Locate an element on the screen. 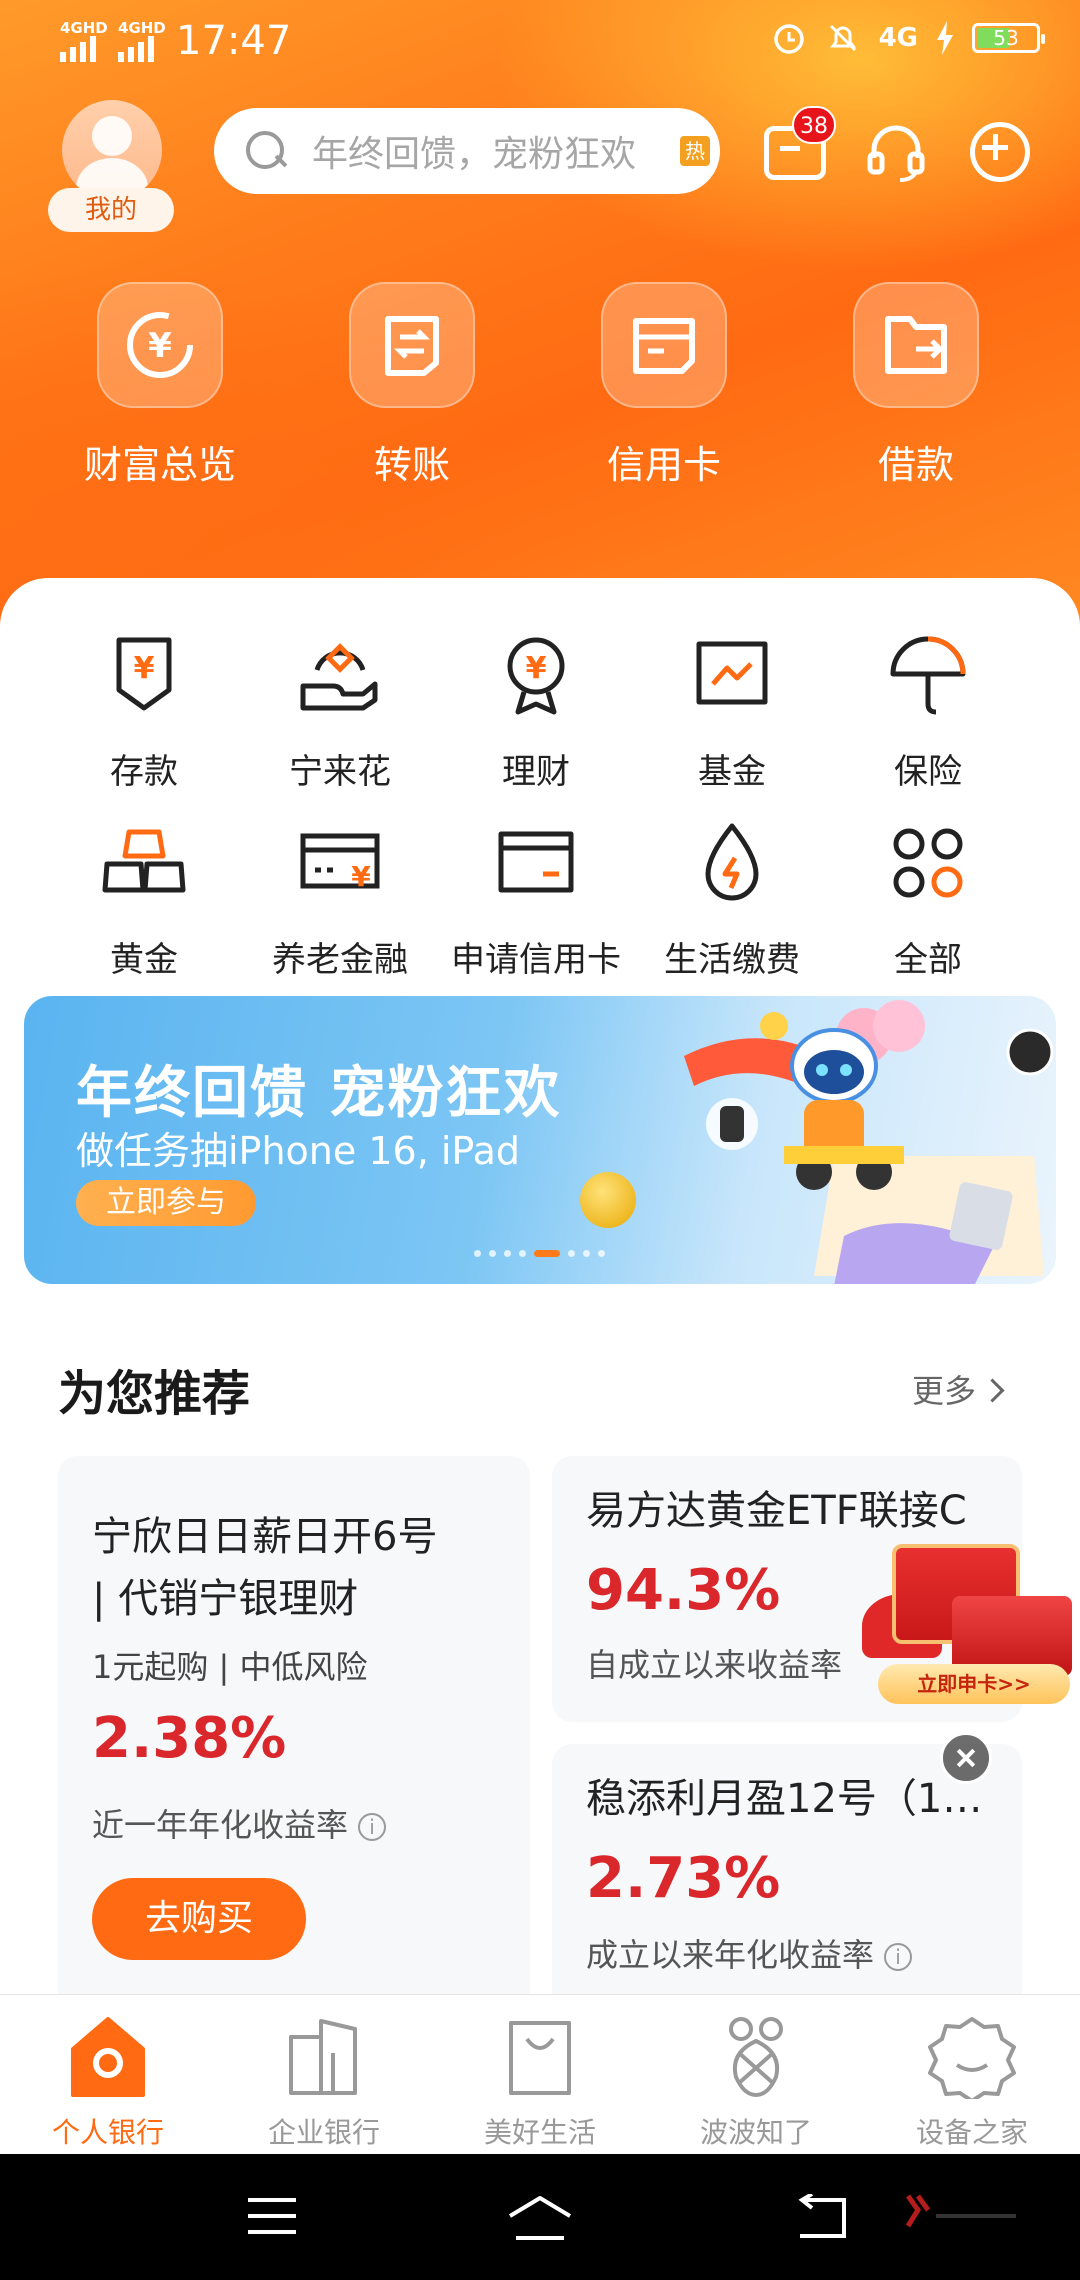 The image size is (1080, 2280). tab-device-home: 设备之家 is located at coordinates (972, 2082).